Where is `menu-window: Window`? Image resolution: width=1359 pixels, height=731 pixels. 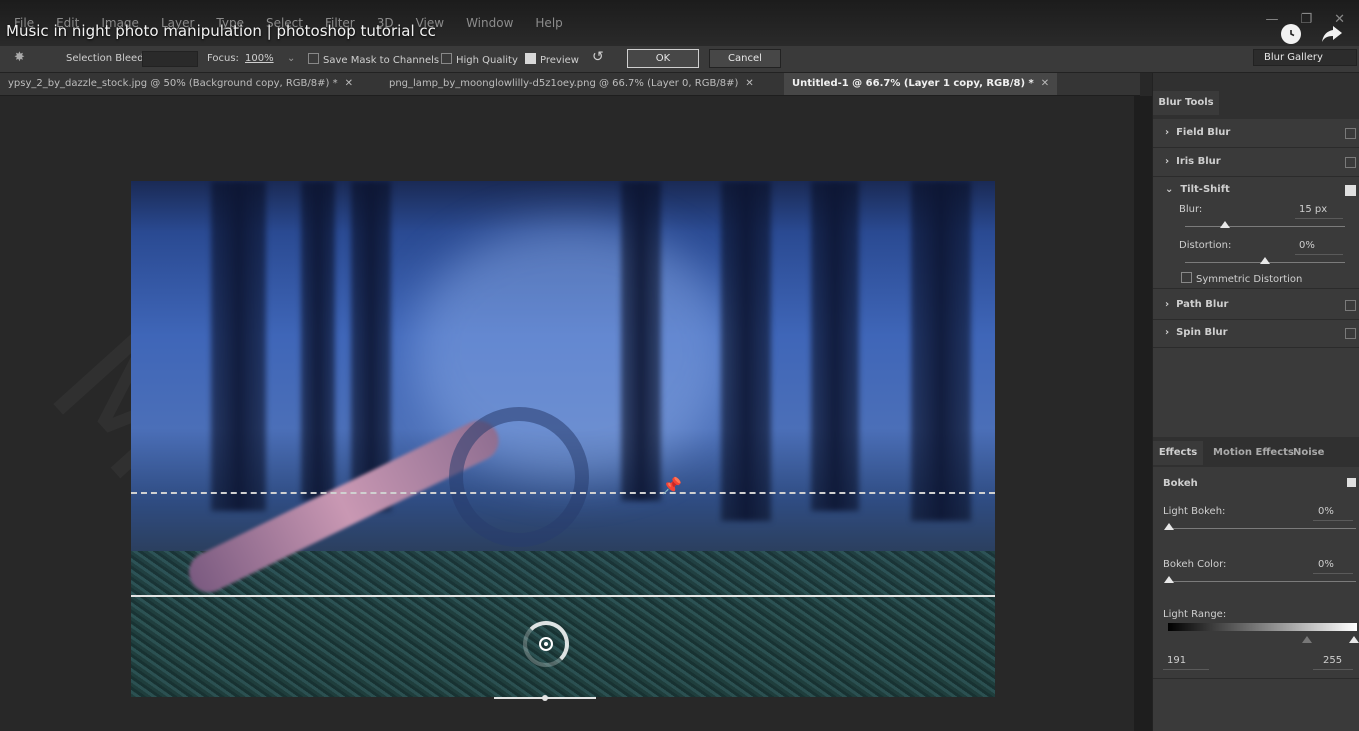 menu-window: Window is located at coordinates (489, 23).